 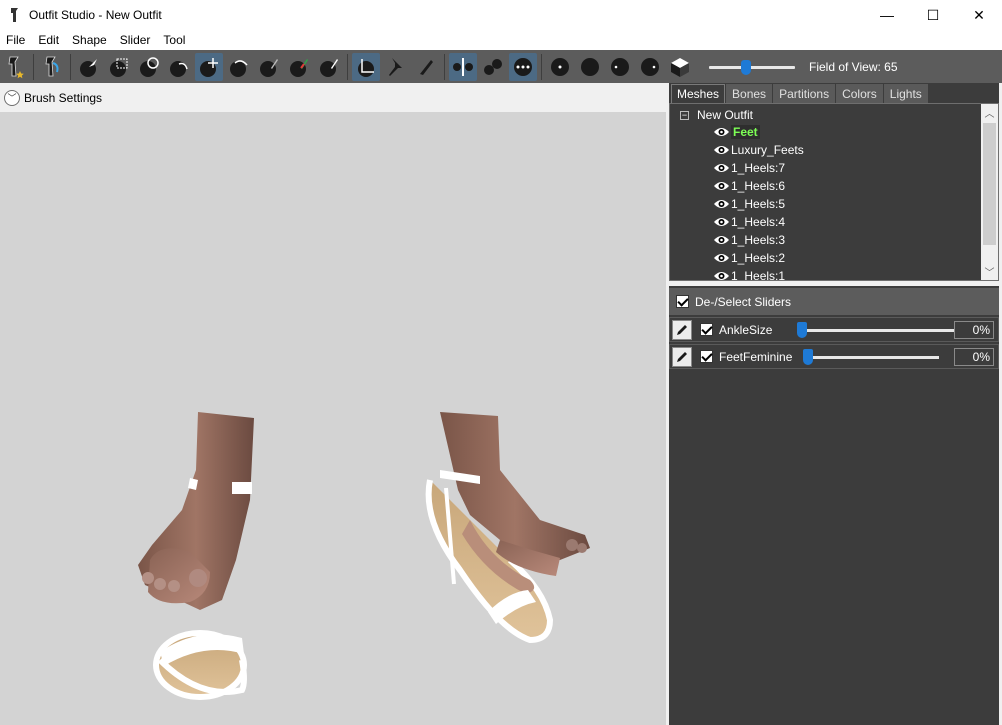 What do you see at coordinates (989, 112) in the screenshot?
I see `scroll-up-icon: ︿` at bounding box center [989, 112].